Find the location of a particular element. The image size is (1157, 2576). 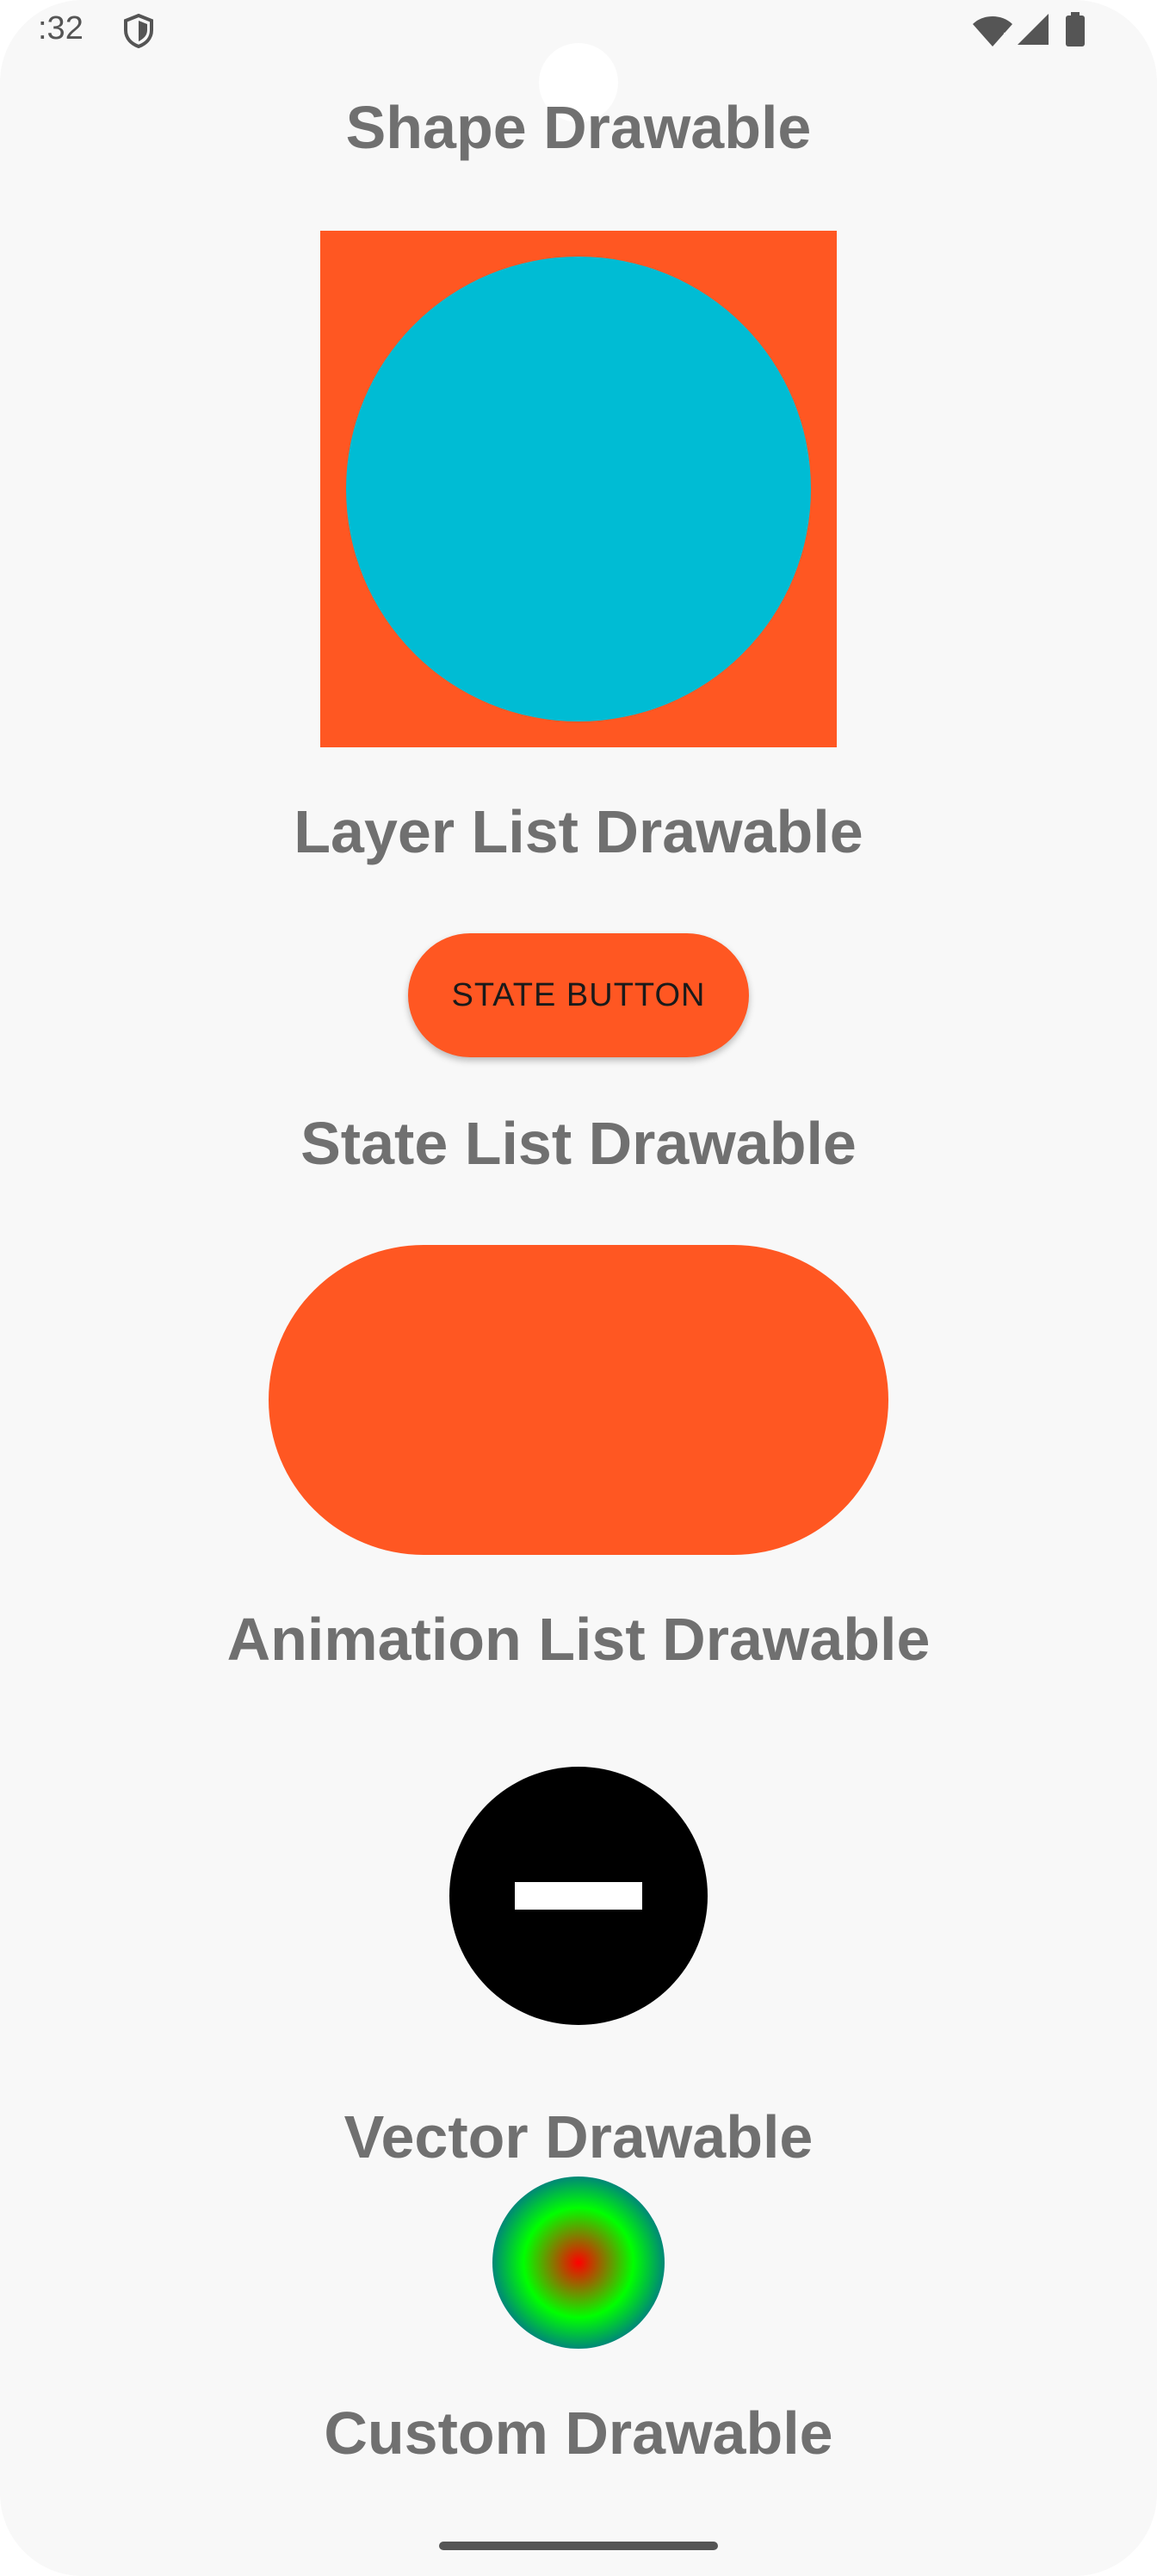

layer-list-drawable-title: Layer List Drawable is located at coordinates (579, 832).